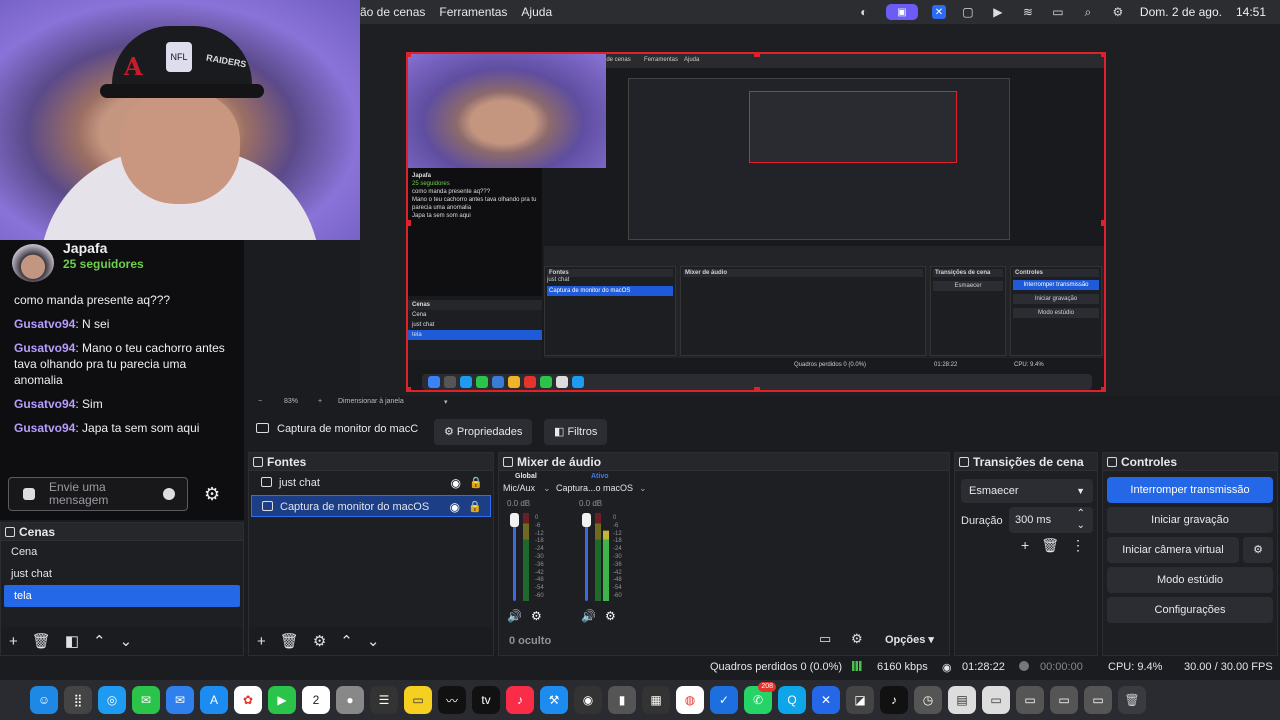 This screenshot has height=720, width=1280. What do you see at coordinates (146, 700) in the screenshot?
I see `messages-icon: ✉` at bounding box center [146, 700].